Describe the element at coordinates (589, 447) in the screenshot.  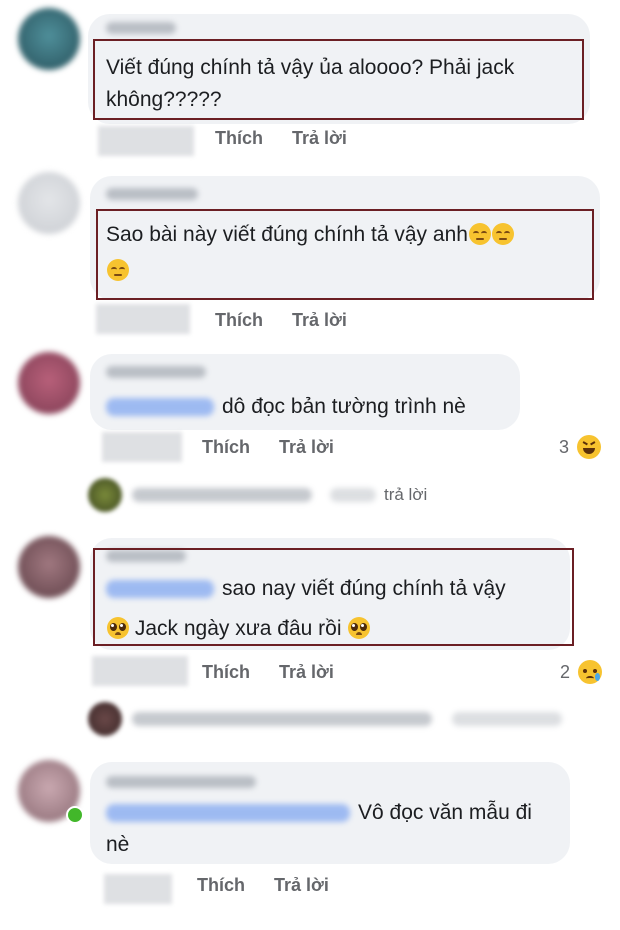
I see `laughing-face-icon` at that location.